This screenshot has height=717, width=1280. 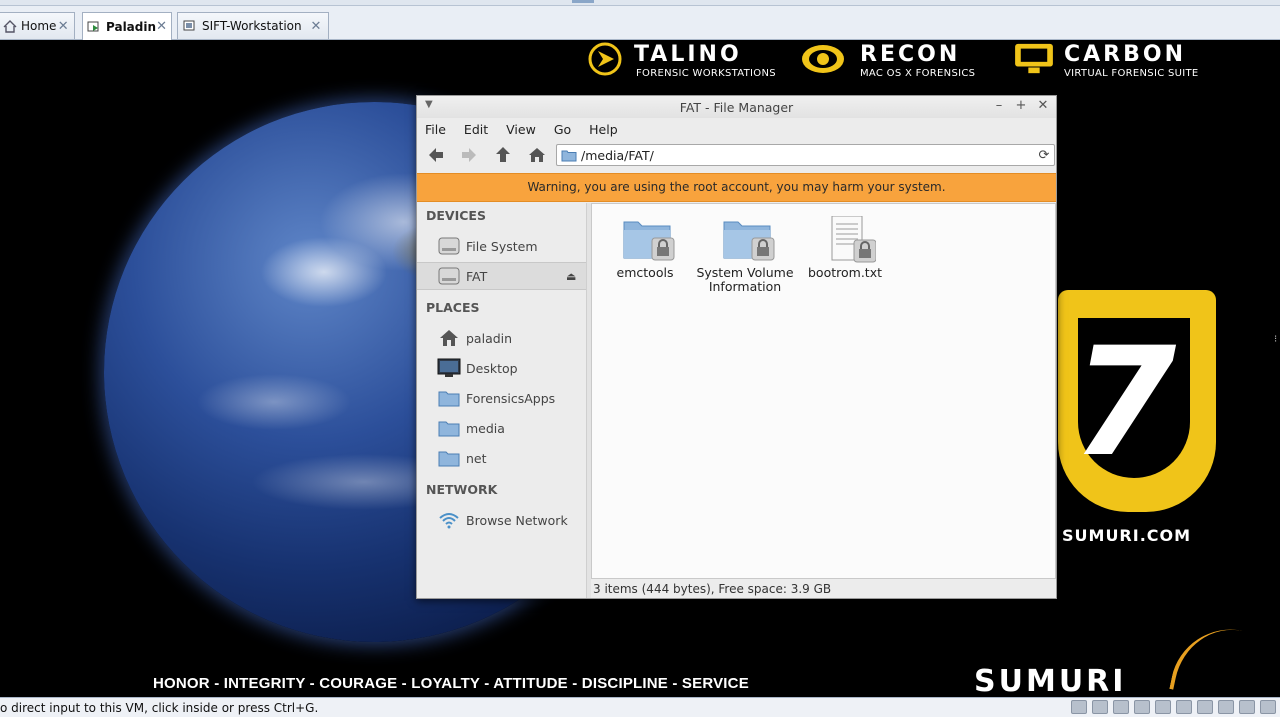 What do you see at coordinates (1226, 707) in the screenshot?
I see `display-icon` at bounding box center [1226, 707].